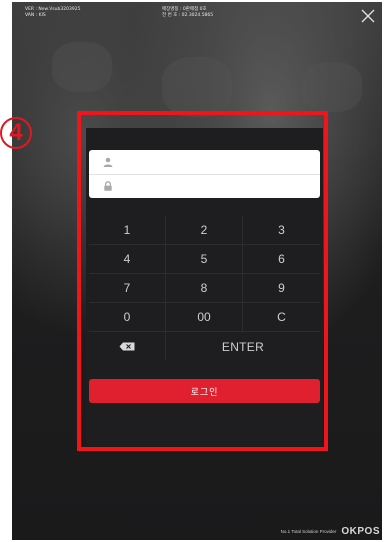 The width and height of the screenshot is (384, 542). I want to click on annotation-step-badge: 4, so click(16, 133).